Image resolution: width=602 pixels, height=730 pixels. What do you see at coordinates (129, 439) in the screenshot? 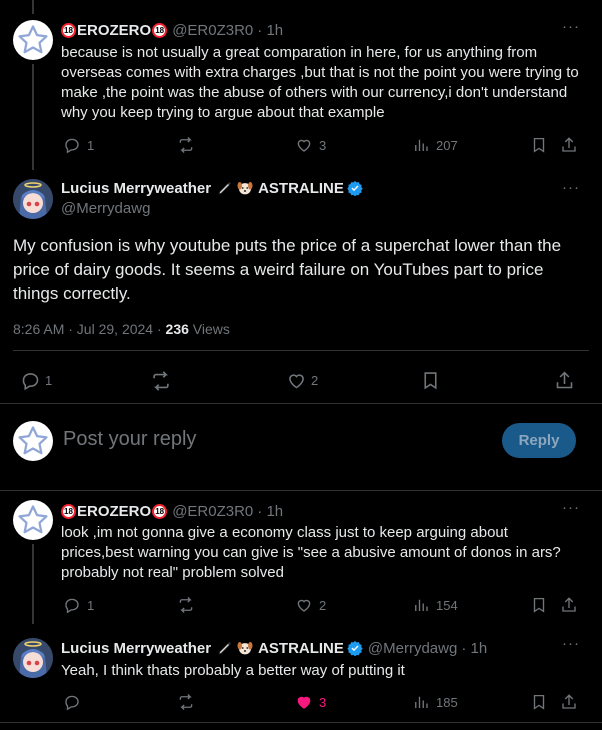
I see `reply-input: Post your reply` at bounding box center [129, 439].